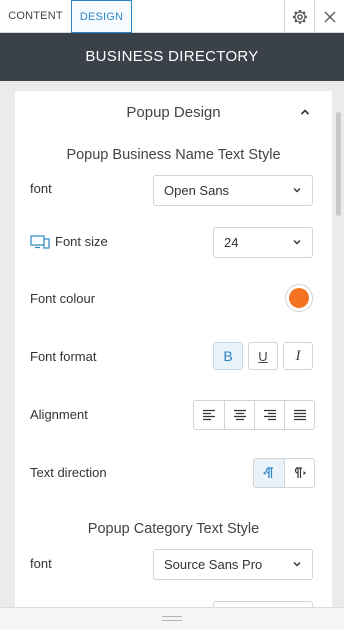 Image resolution: width=344 pixels, height=629 pixels. I want to click on bold-button: B, so click(228, 356).